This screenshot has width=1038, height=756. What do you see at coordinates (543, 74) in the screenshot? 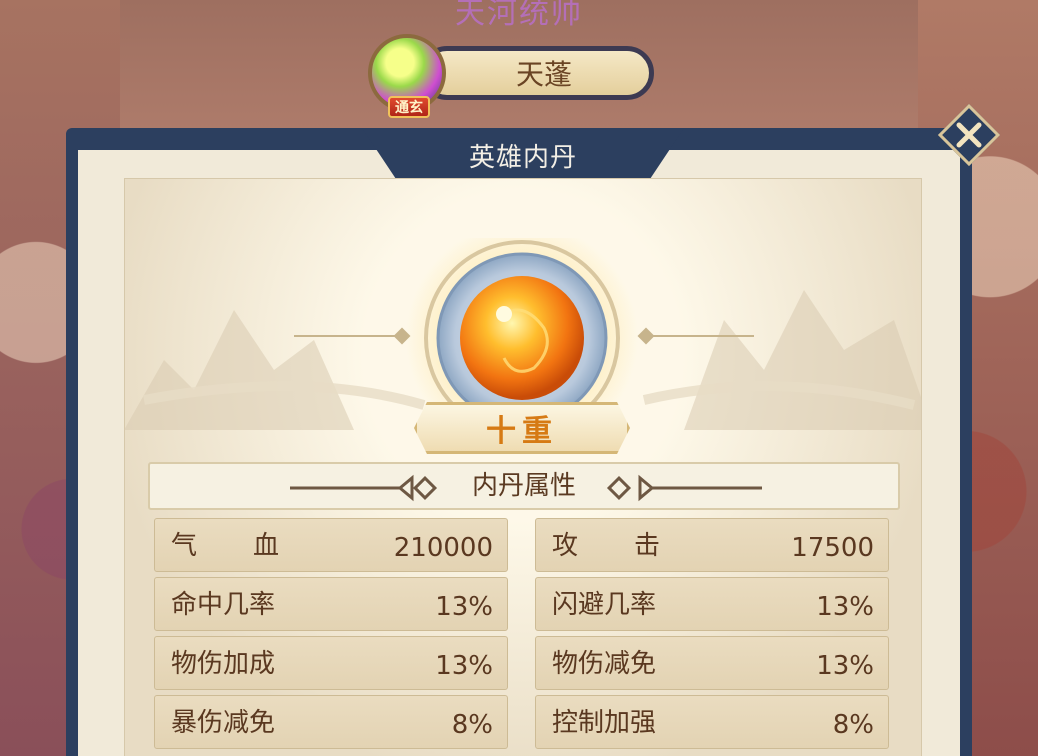
I see `hero-name: 天蓬` at bounding box center [543, 74].